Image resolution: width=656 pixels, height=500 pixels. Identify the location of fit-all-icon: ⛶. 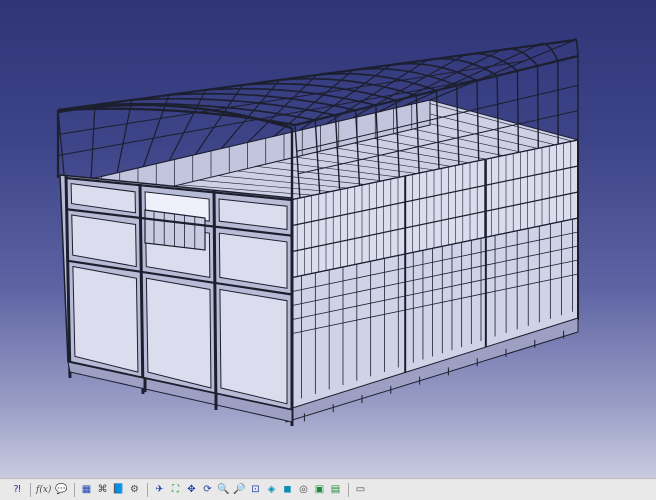
(175, 489).